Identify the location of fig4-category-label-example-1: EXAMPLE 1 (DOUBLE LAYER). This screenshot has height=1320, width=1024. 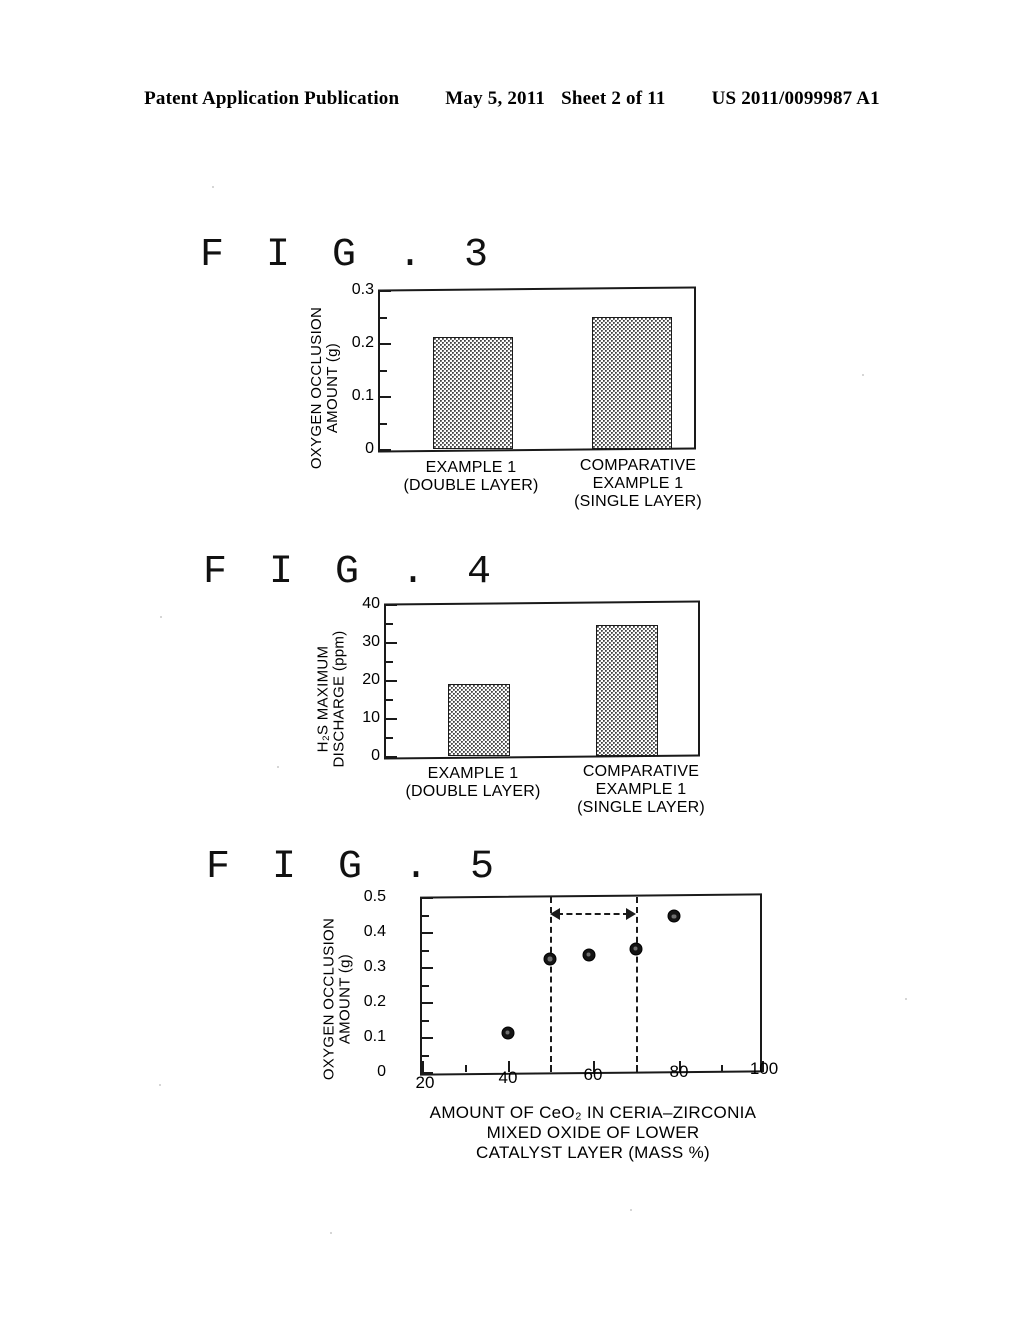
(473, 783).